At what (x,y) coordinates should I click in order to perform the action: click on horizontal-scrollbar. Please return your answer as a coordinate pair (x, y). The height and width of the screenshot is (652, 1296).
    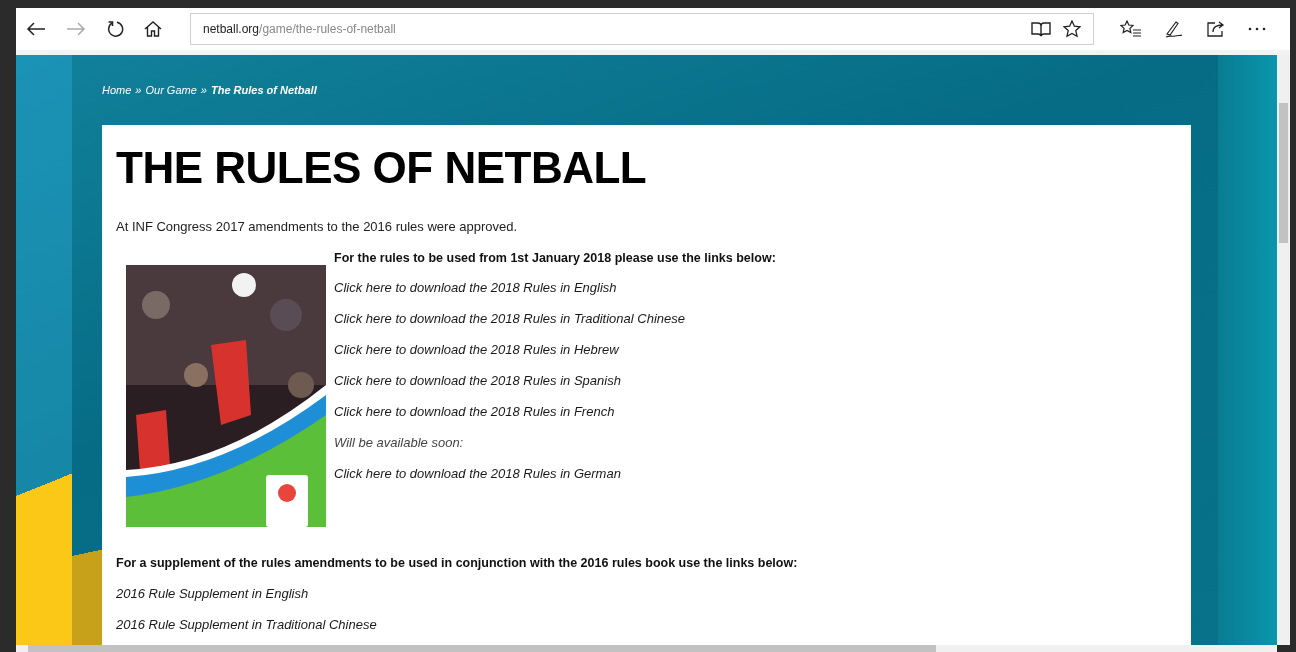
    Looking at the image, I should click on (646, 648).